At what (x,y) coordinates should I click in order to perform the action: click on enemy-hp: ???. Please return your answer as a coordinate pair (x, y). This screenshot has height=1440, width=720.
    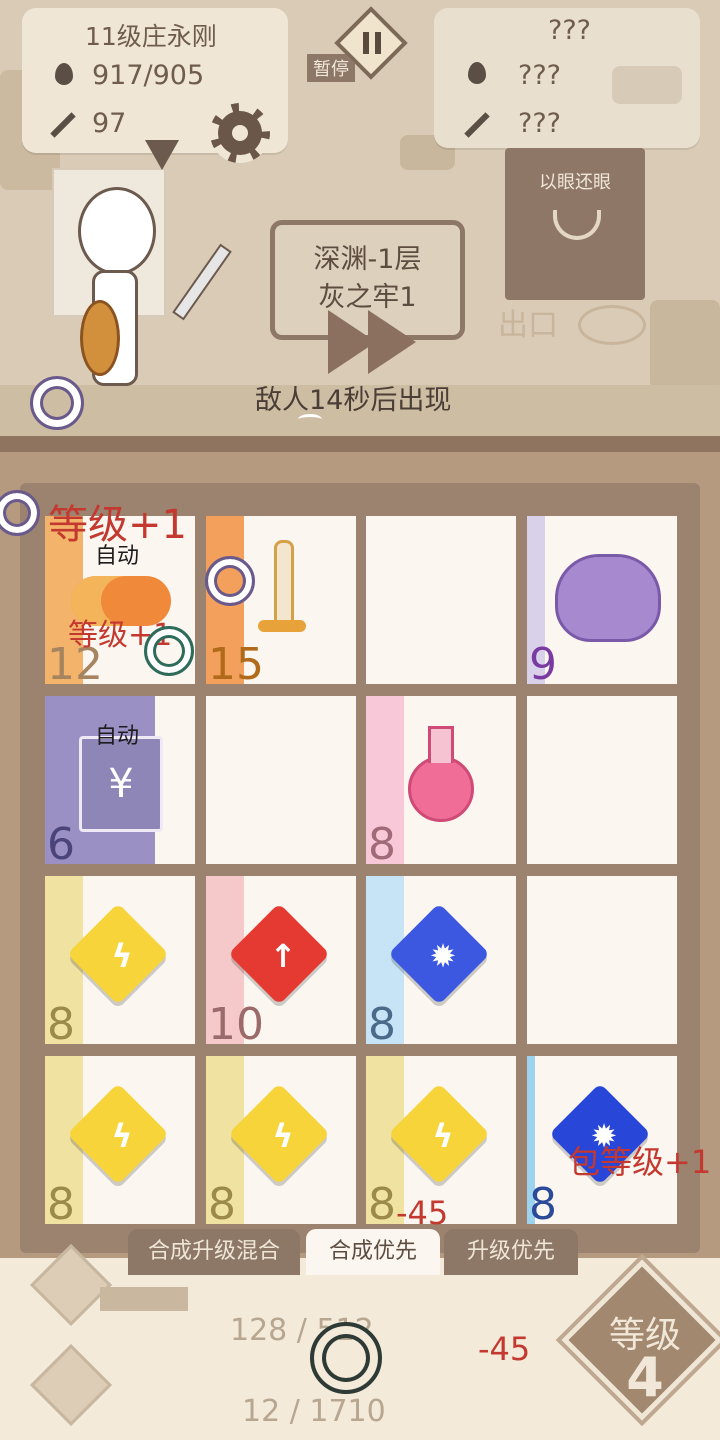
    Looking at the image, I should click on (539, 75).